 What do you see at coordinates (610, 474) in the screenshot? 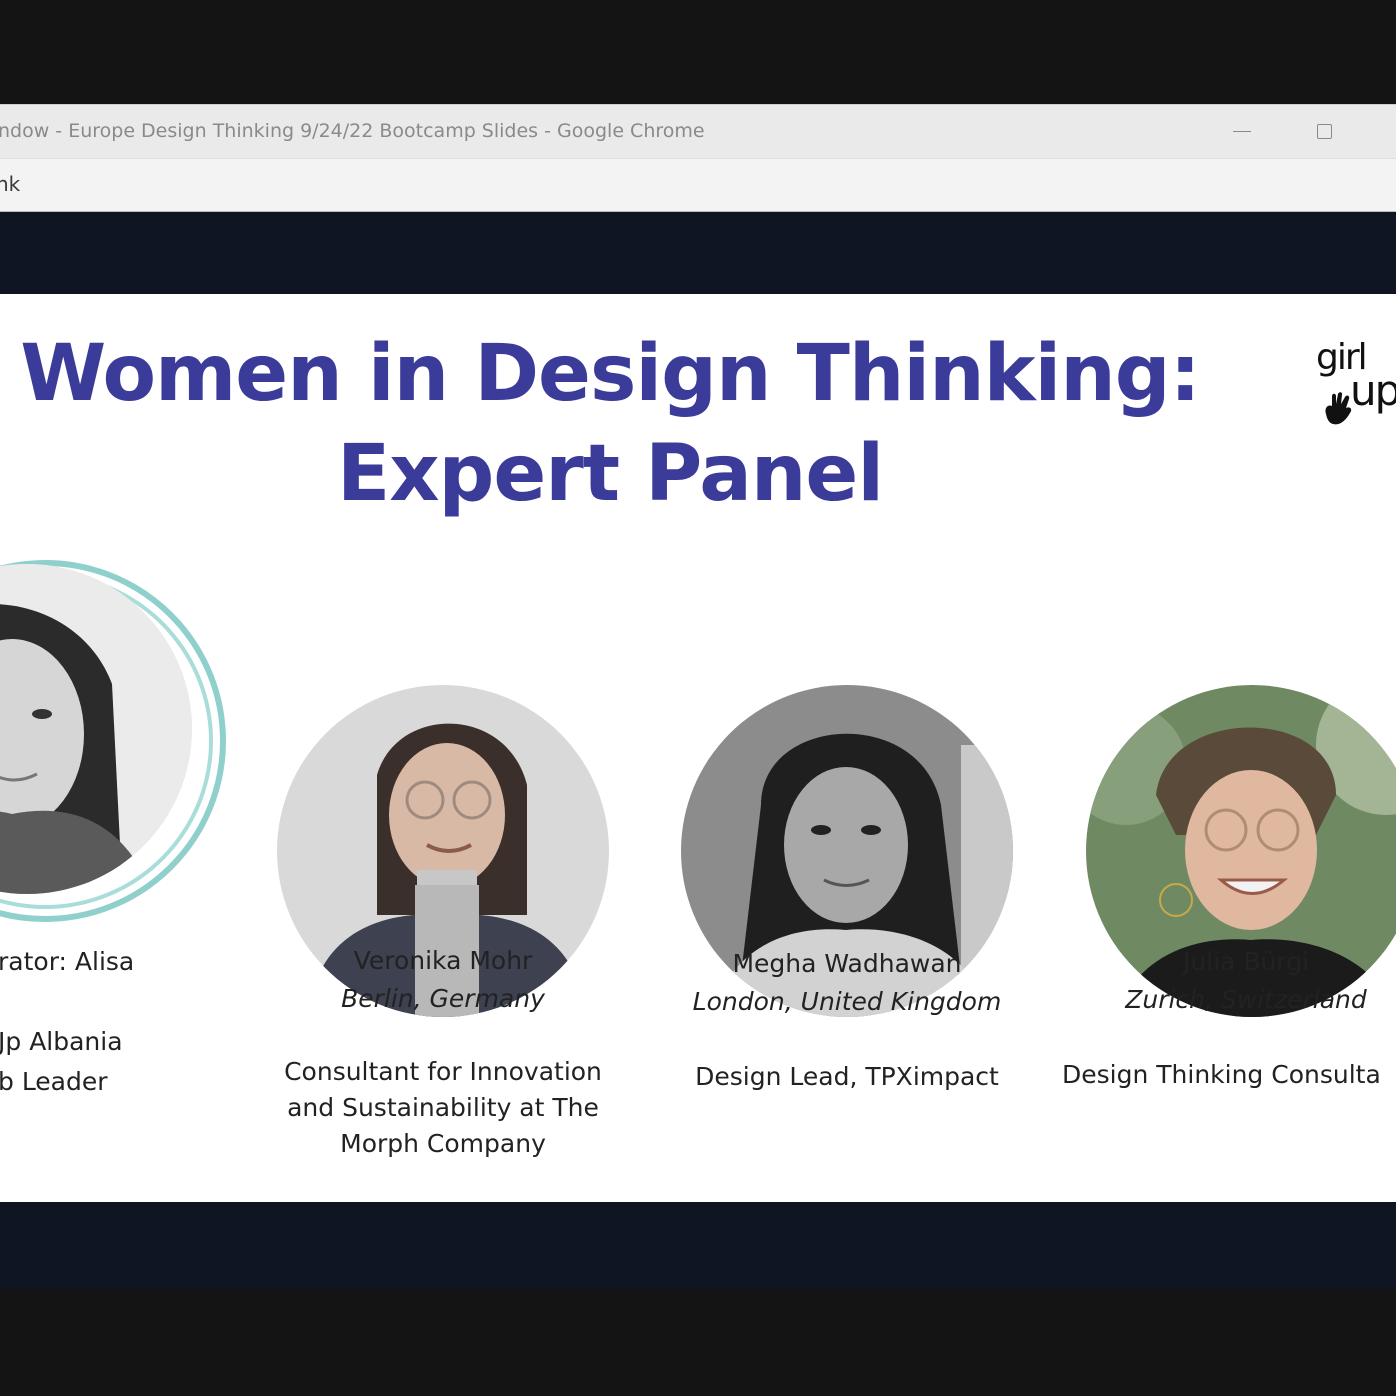
I see `slide-title-line2: Expert Panel` at bounding box center [610, 474].